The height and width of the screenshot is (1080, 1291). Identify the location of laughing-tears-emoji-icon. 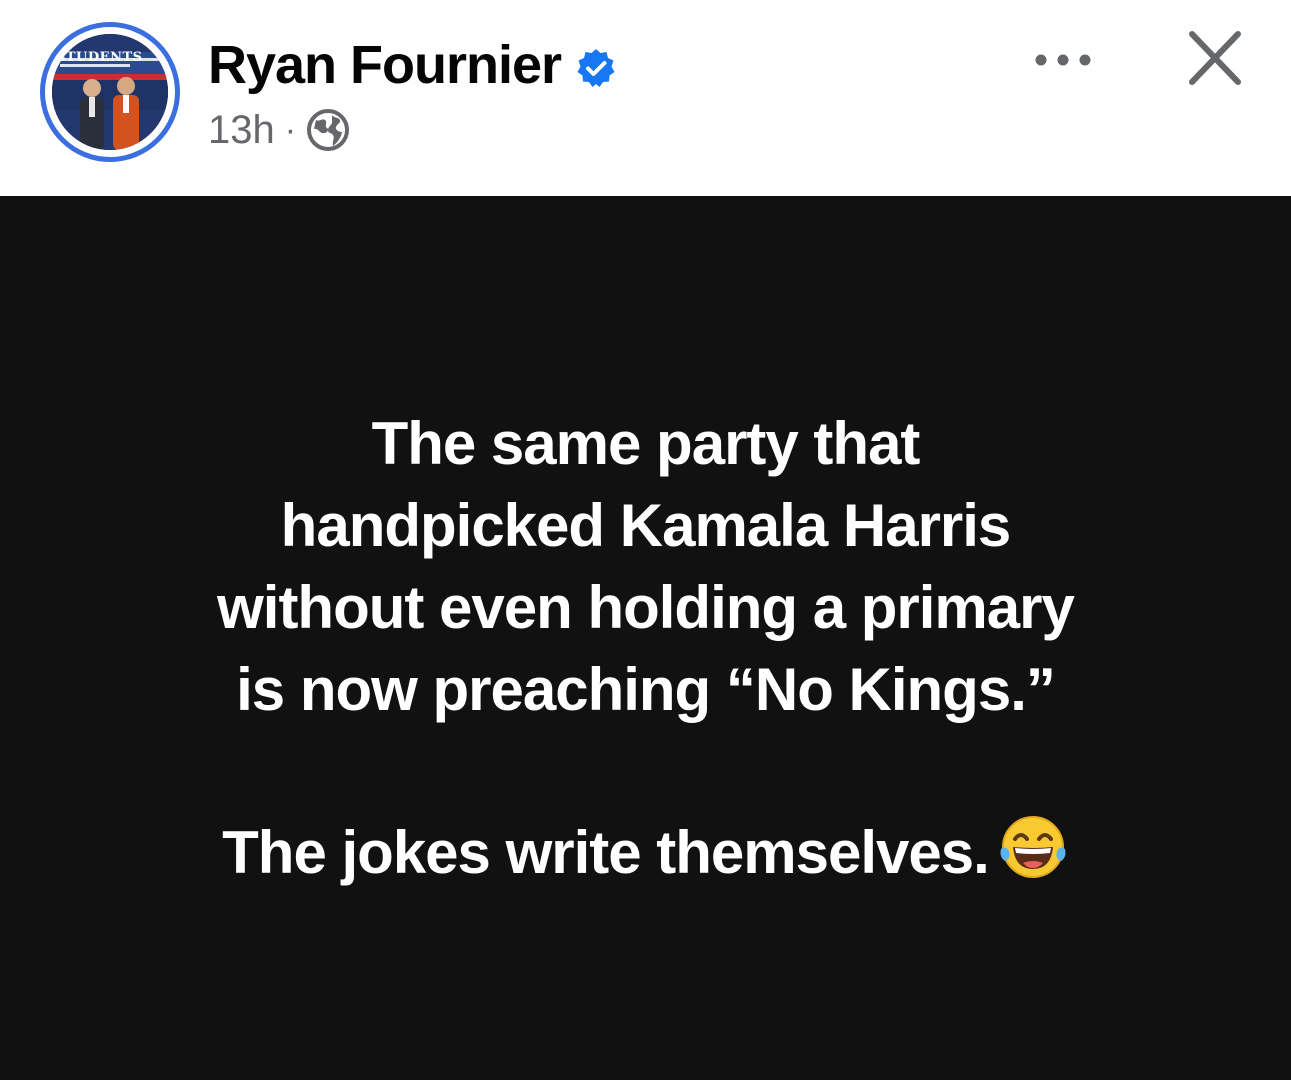
(1033, 847).